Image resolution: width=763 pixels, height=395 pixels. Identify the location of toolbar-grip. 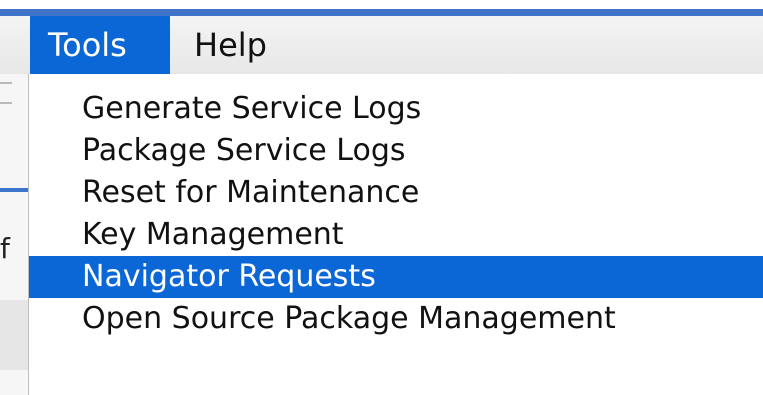
(6, 93).